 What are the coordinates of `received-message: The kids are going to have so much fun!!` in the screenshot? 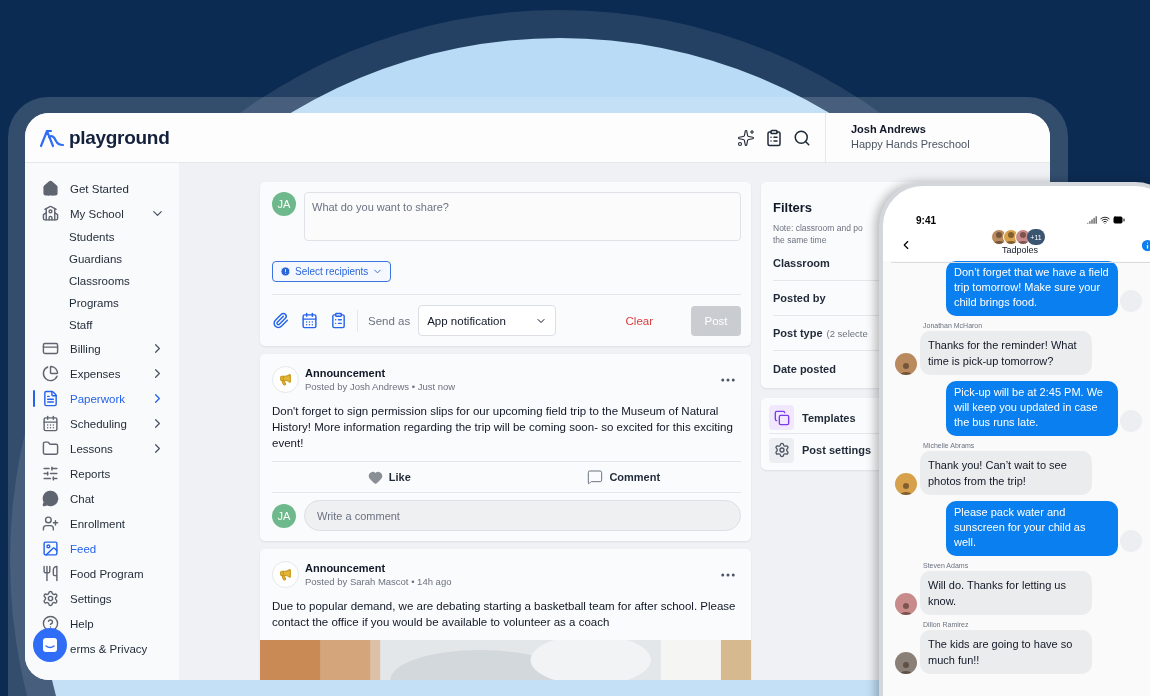 It's located at (1006, 652).